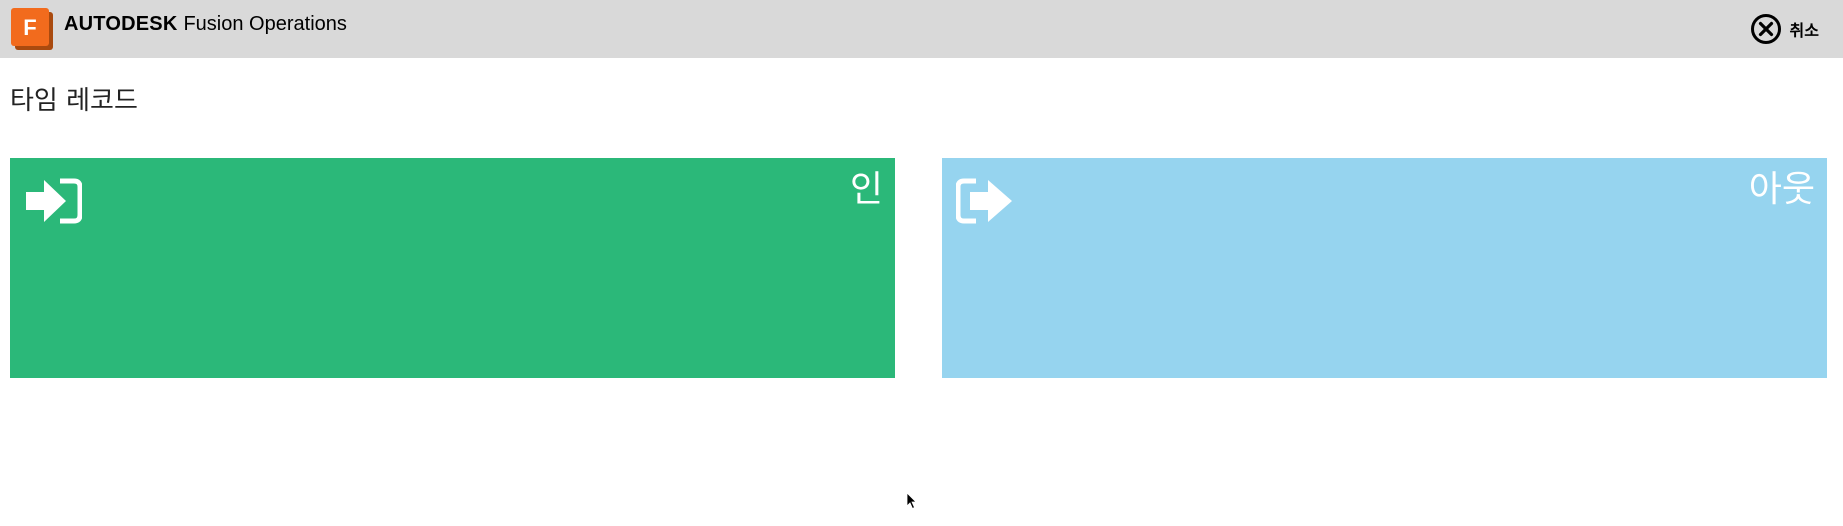 The width and height of the screenshot is (1843, 526). Describe the element at coordinates (121, 24) in the screenshot. I see `brand-name: AUTODESK` at that location.